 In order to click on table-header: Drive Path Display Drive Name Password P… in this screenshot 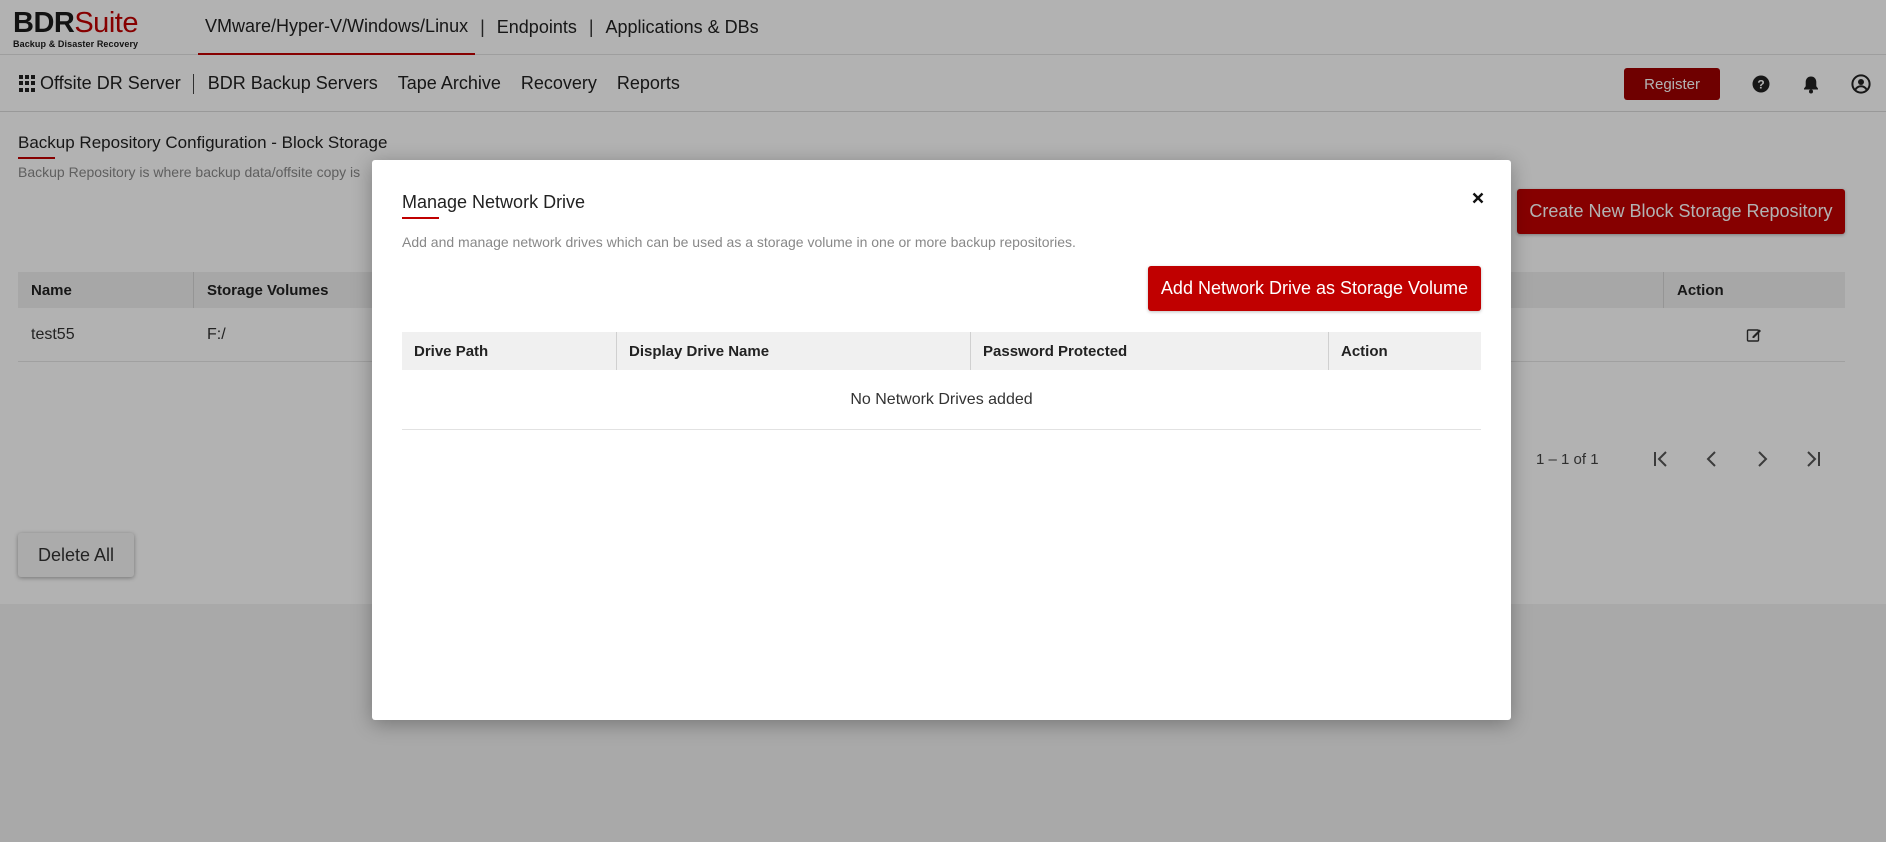, I will do `click(941, 351)`.